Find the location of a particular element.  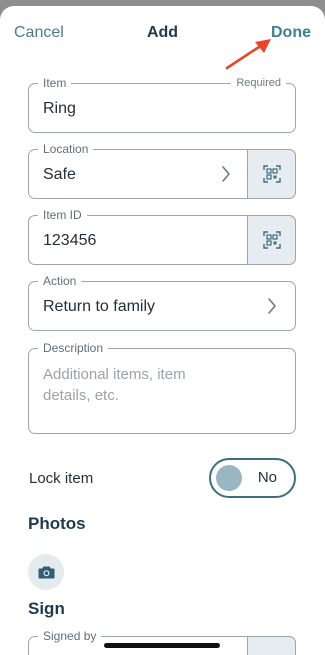

location-scan-button is located at coordinates (271, 174).